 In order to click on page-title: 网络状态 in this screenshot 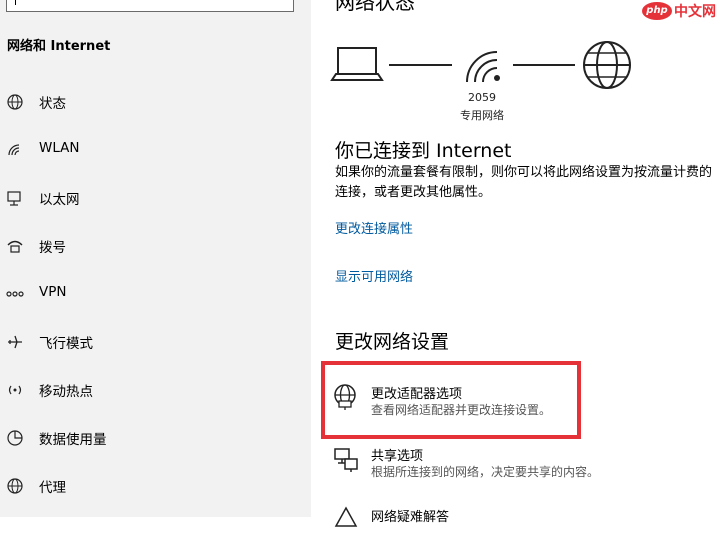, I will do `click(375, 7)`.